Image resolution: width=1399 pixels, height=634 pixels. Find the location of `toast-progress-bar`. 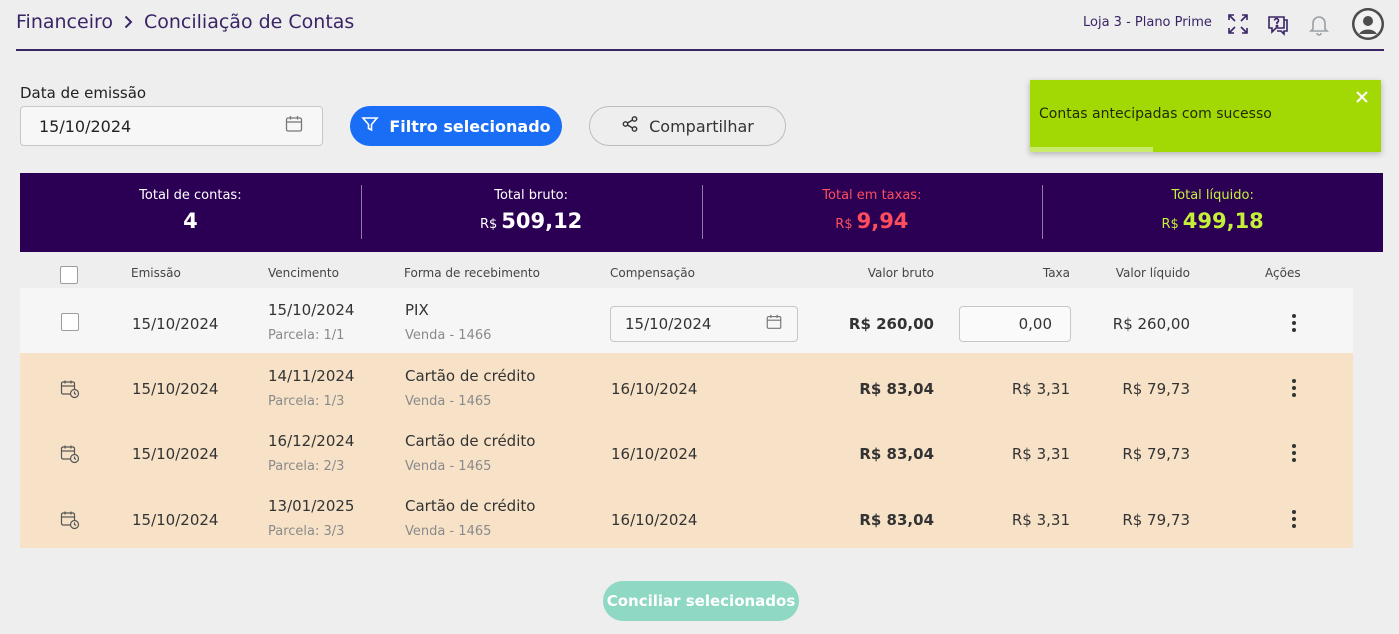

toast-progress-bar is located at coordinates (1091, 149).